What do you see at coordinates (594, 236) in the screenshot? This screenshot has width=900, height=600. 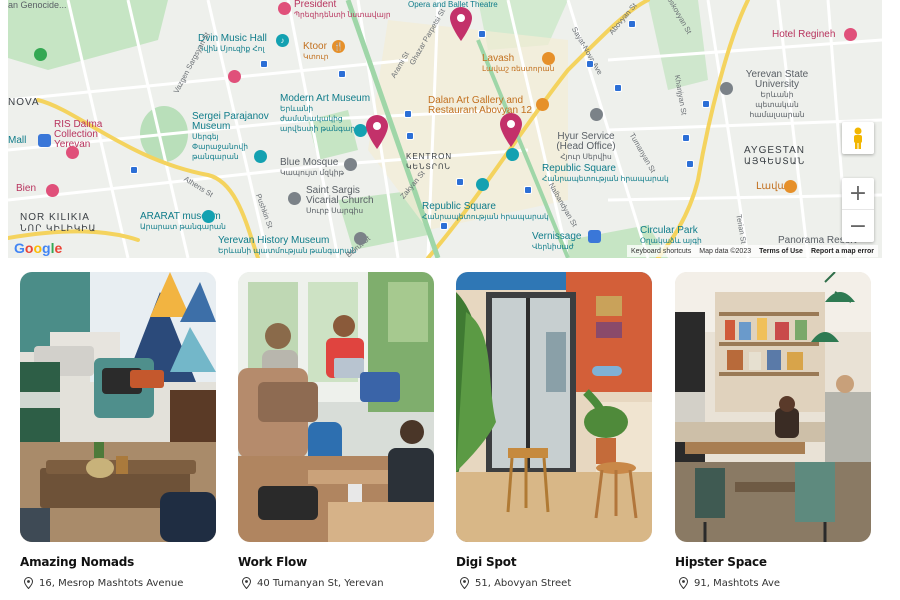 I see `vernissage-icon` at bounding box center [594, 236].